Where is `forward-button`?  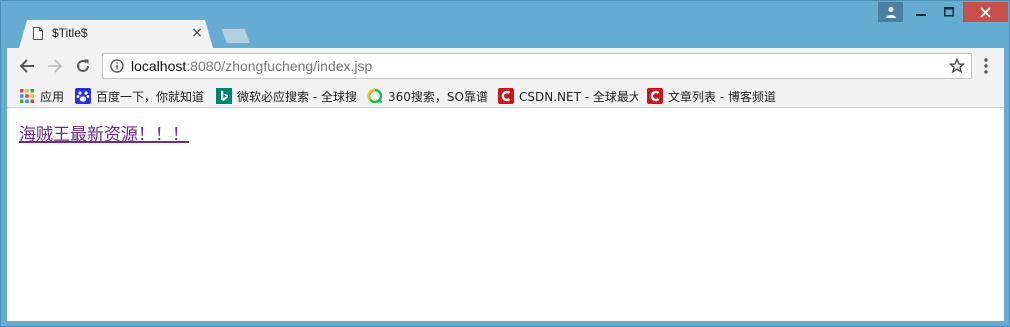
forward-button is located at coordinates (55, 66).